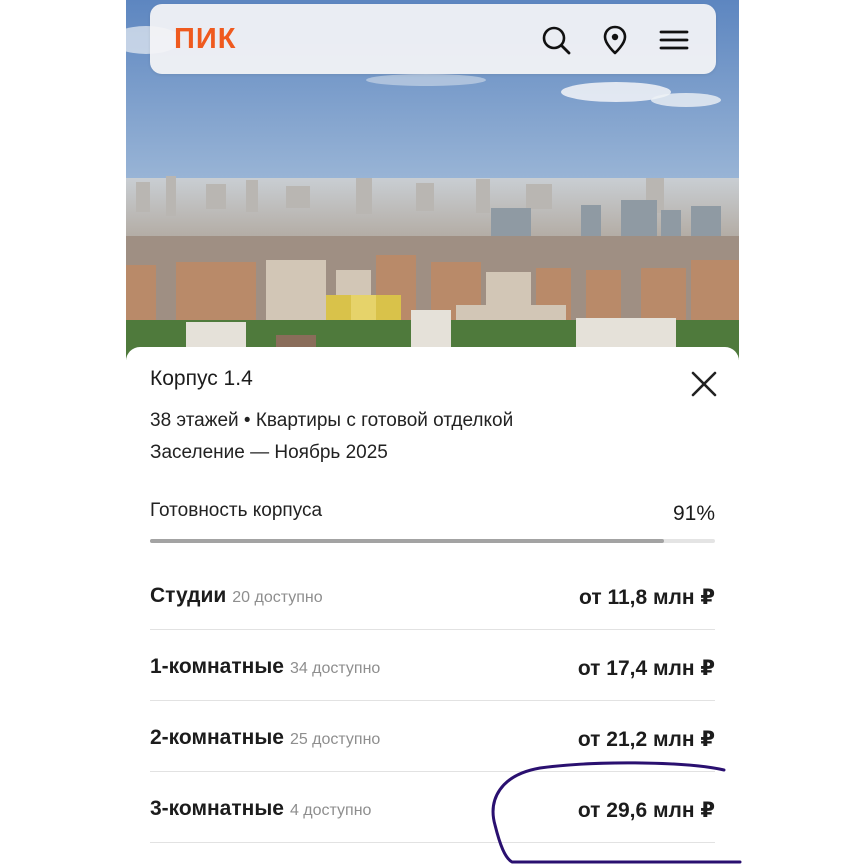  Describe the element at coordinates (217, 666) in the screenshot. I see `apartment-type: 1-комнатные` at that location.